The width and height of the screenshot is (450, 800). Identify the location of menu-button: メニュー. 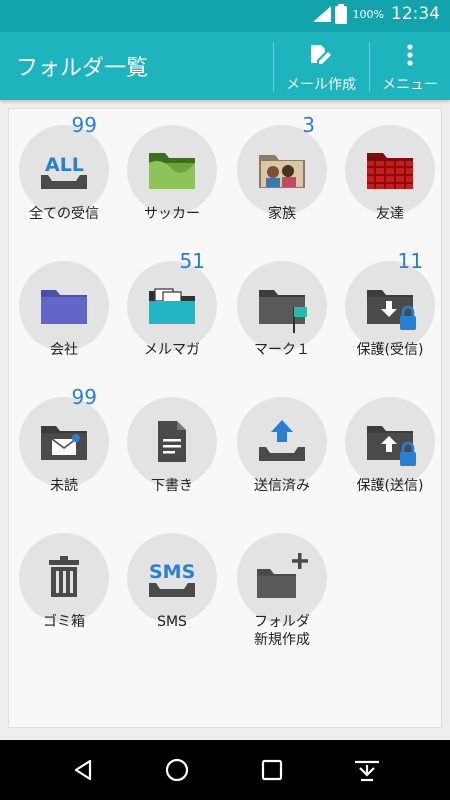
(410, 66).